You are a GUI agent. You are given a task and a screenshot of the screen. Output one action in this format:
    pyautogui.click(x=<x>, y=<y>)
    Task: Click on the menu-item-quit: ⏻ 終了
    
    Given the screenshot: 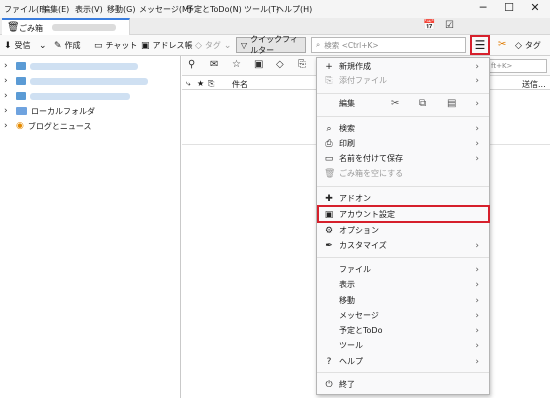 What is the action you would take?
    pyautogui.click(x=403, y=384)
    